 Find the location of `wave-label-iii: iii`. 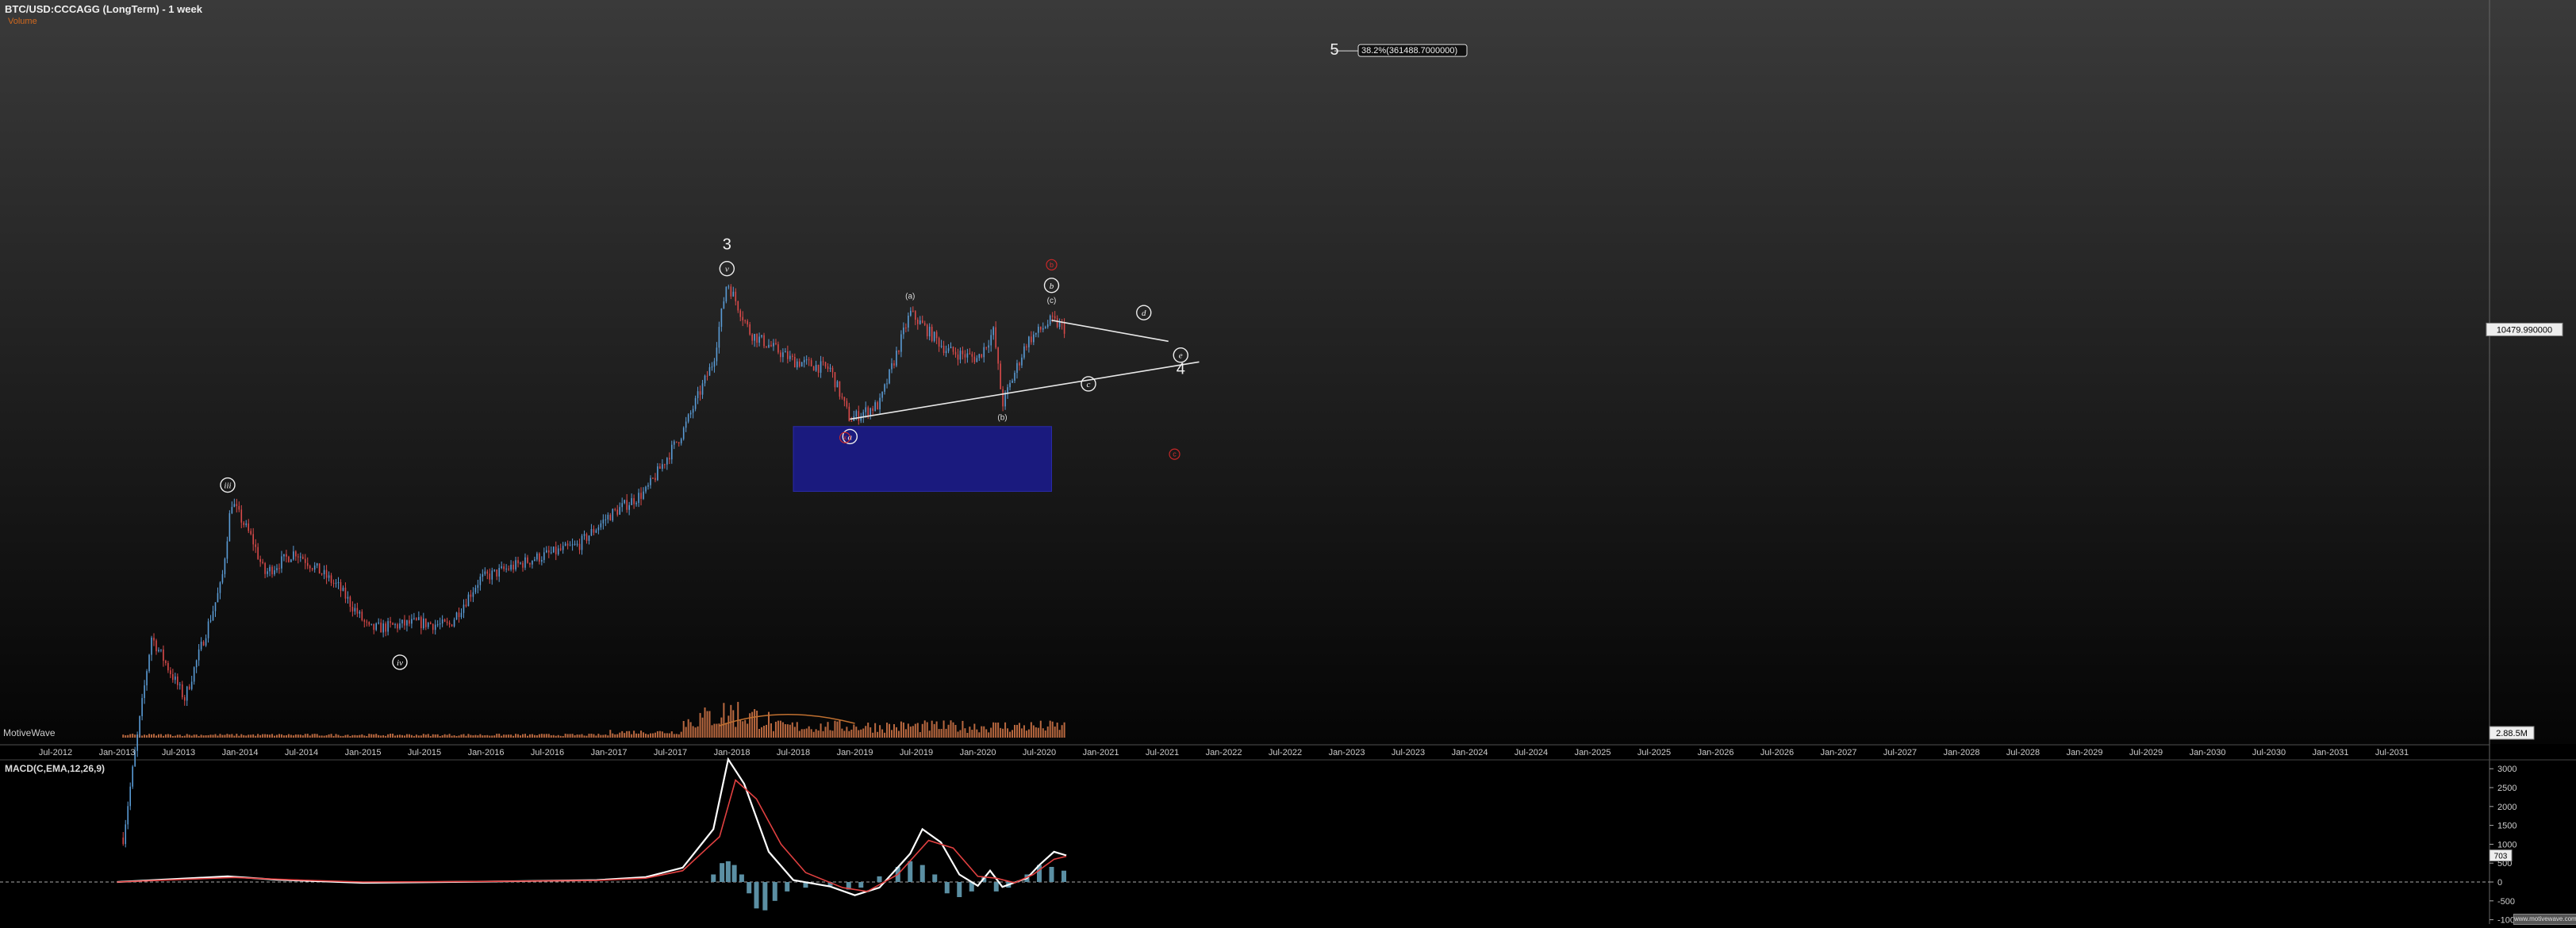

wave-label-iii: iii is located at coordinates (227, 486).